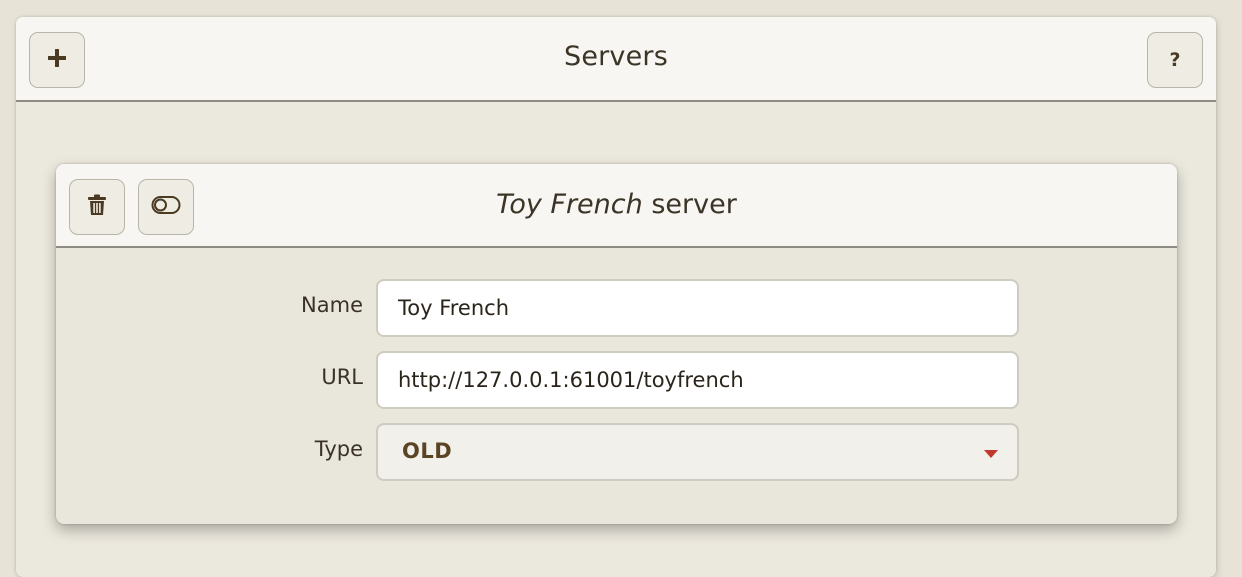 This screenshot has height=577, width=1242. I want to click on type-row: Type OLD, so click(616, 452).